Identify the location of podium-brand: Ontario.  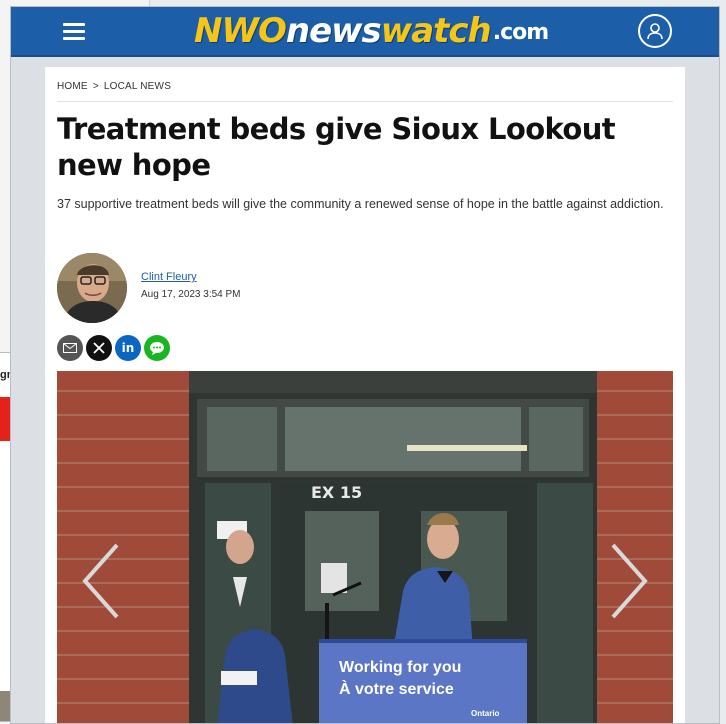
(485, 713).